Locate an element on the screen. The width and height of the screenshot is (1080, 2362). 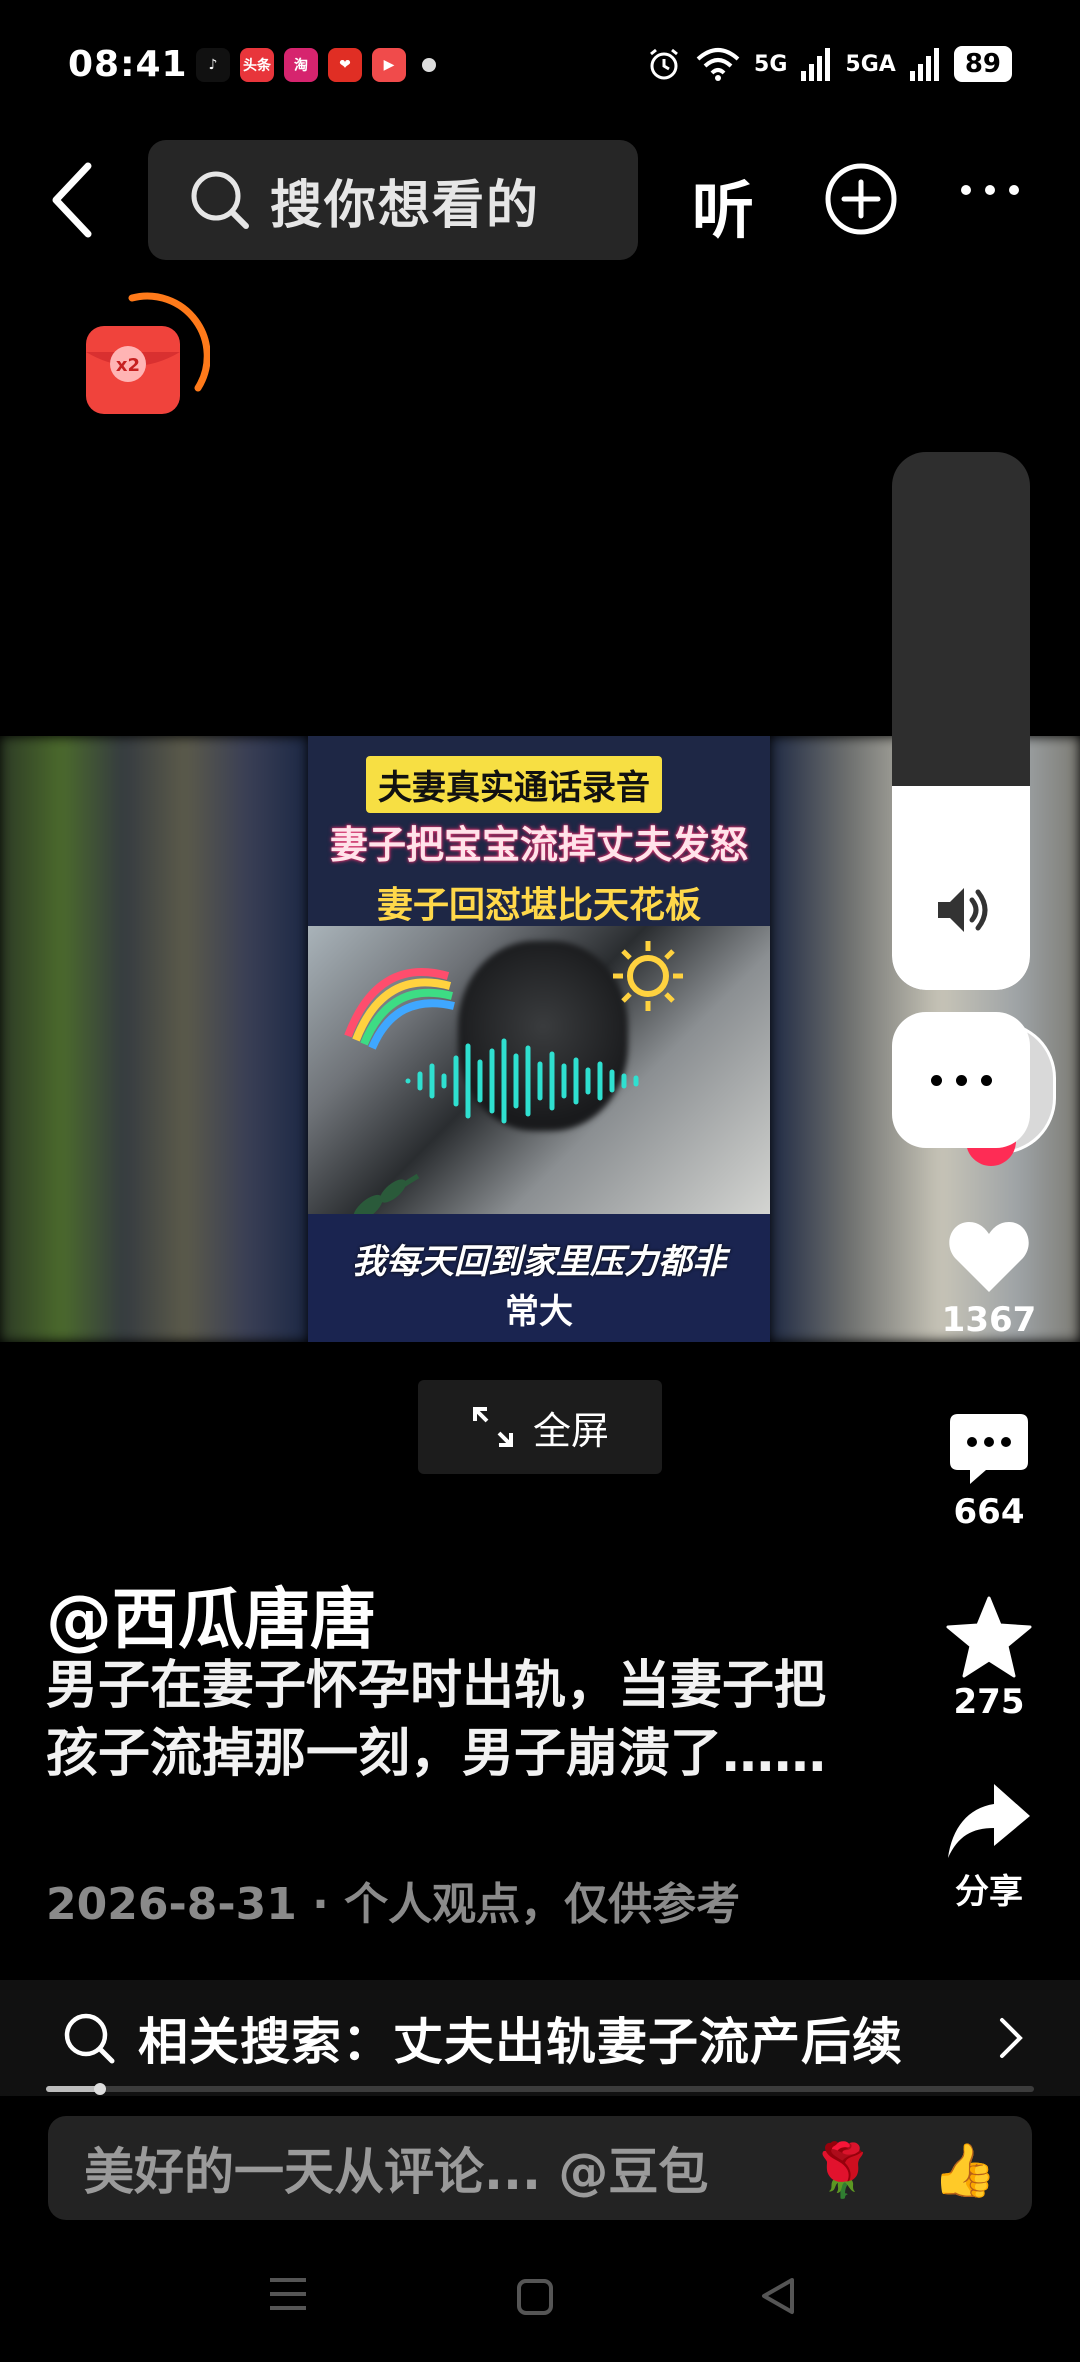
more-notifications-dot is located at coordinates (429, 65).